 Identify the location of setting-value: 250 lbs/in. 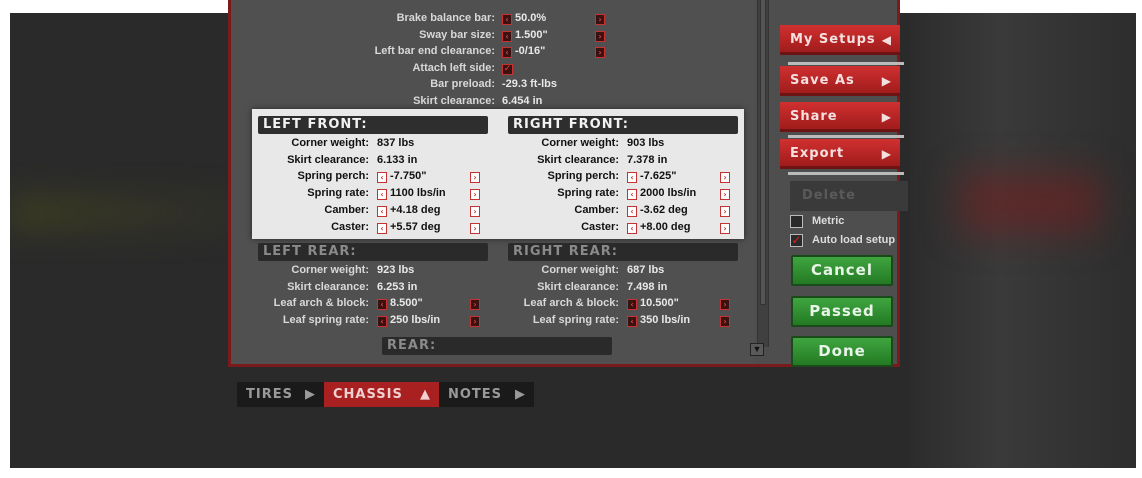
(415, 320).